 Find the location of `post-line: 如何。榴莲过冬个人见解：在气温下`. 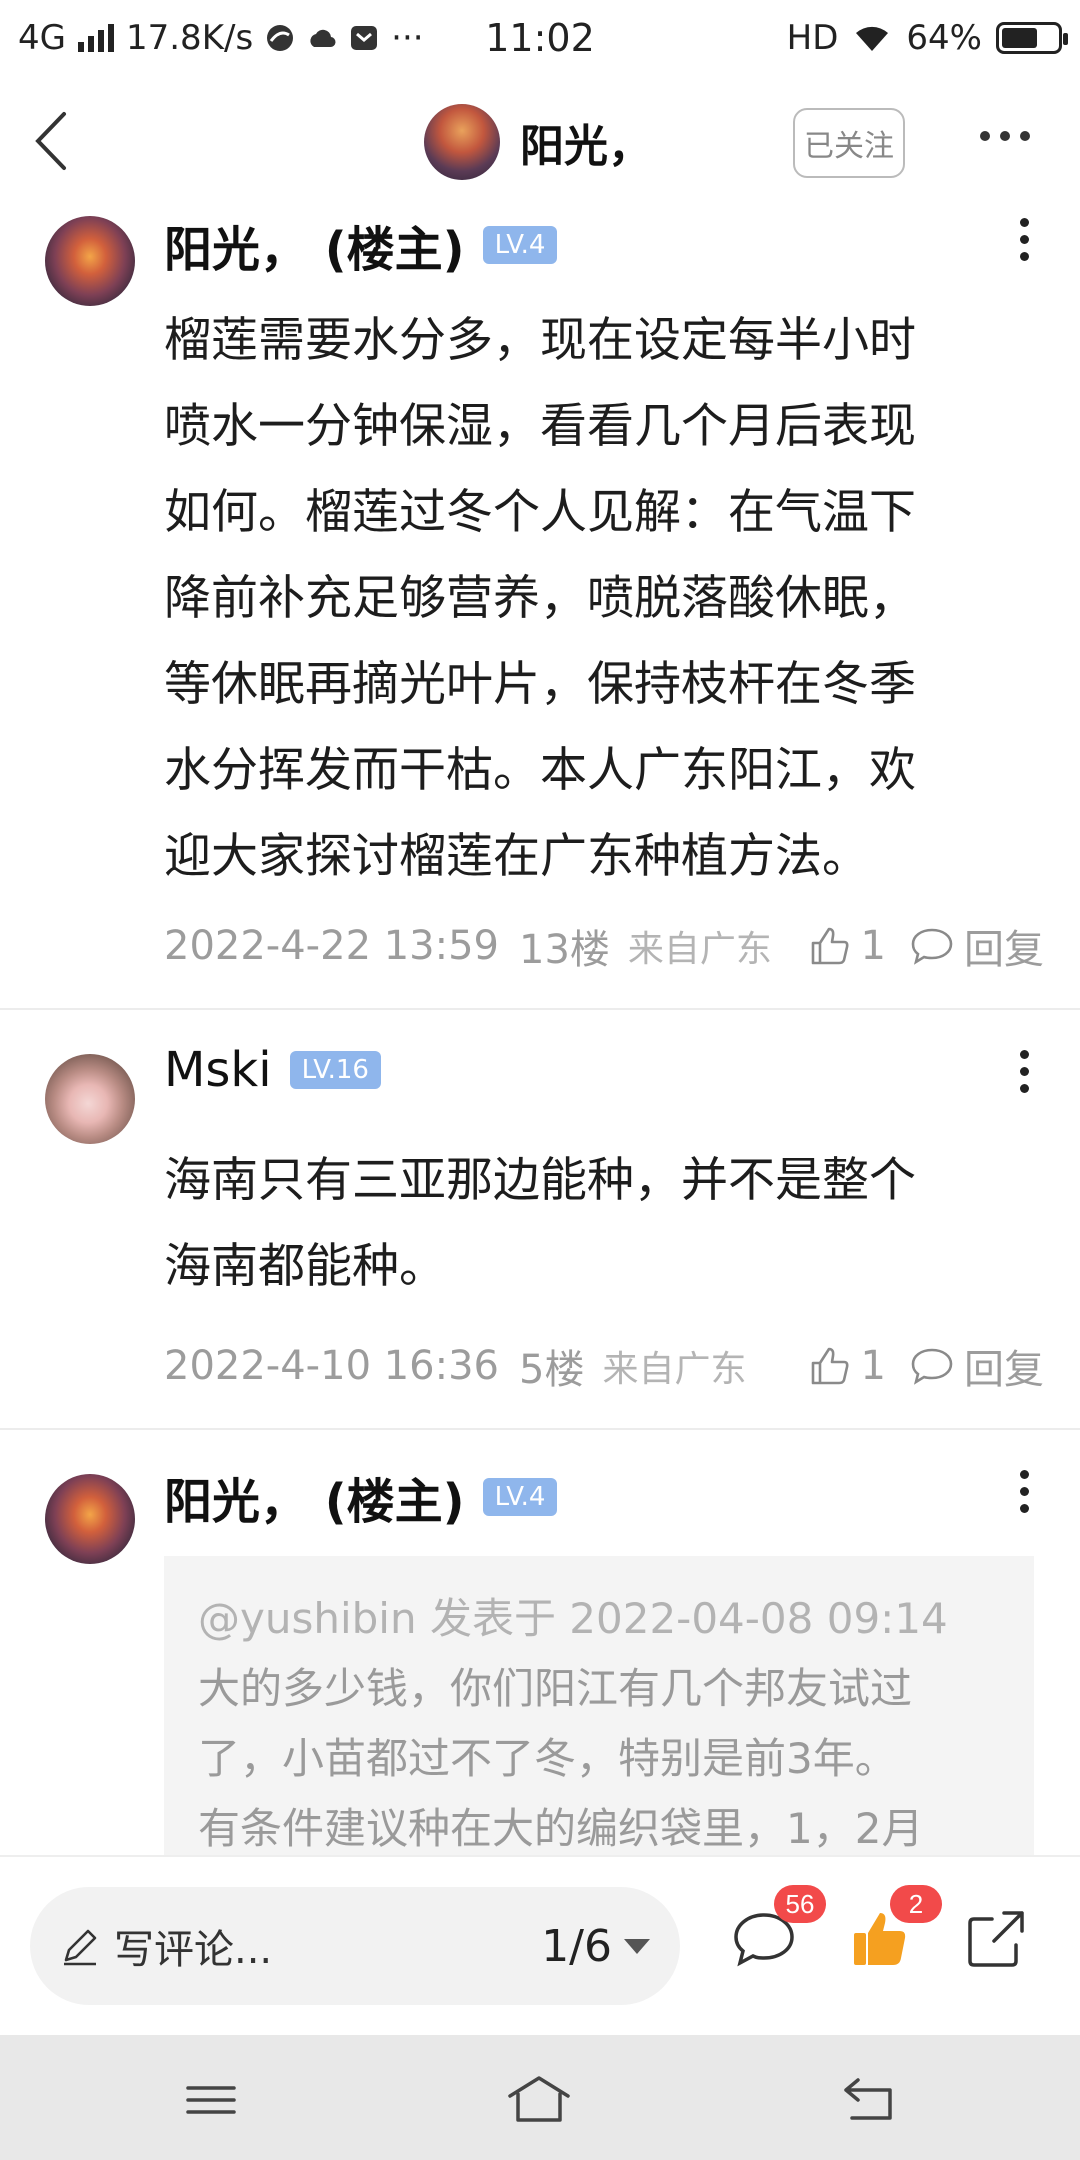

post-line: 如何。榴莲过冬个人见解：在气温下 is located at coordinates (540, 512).